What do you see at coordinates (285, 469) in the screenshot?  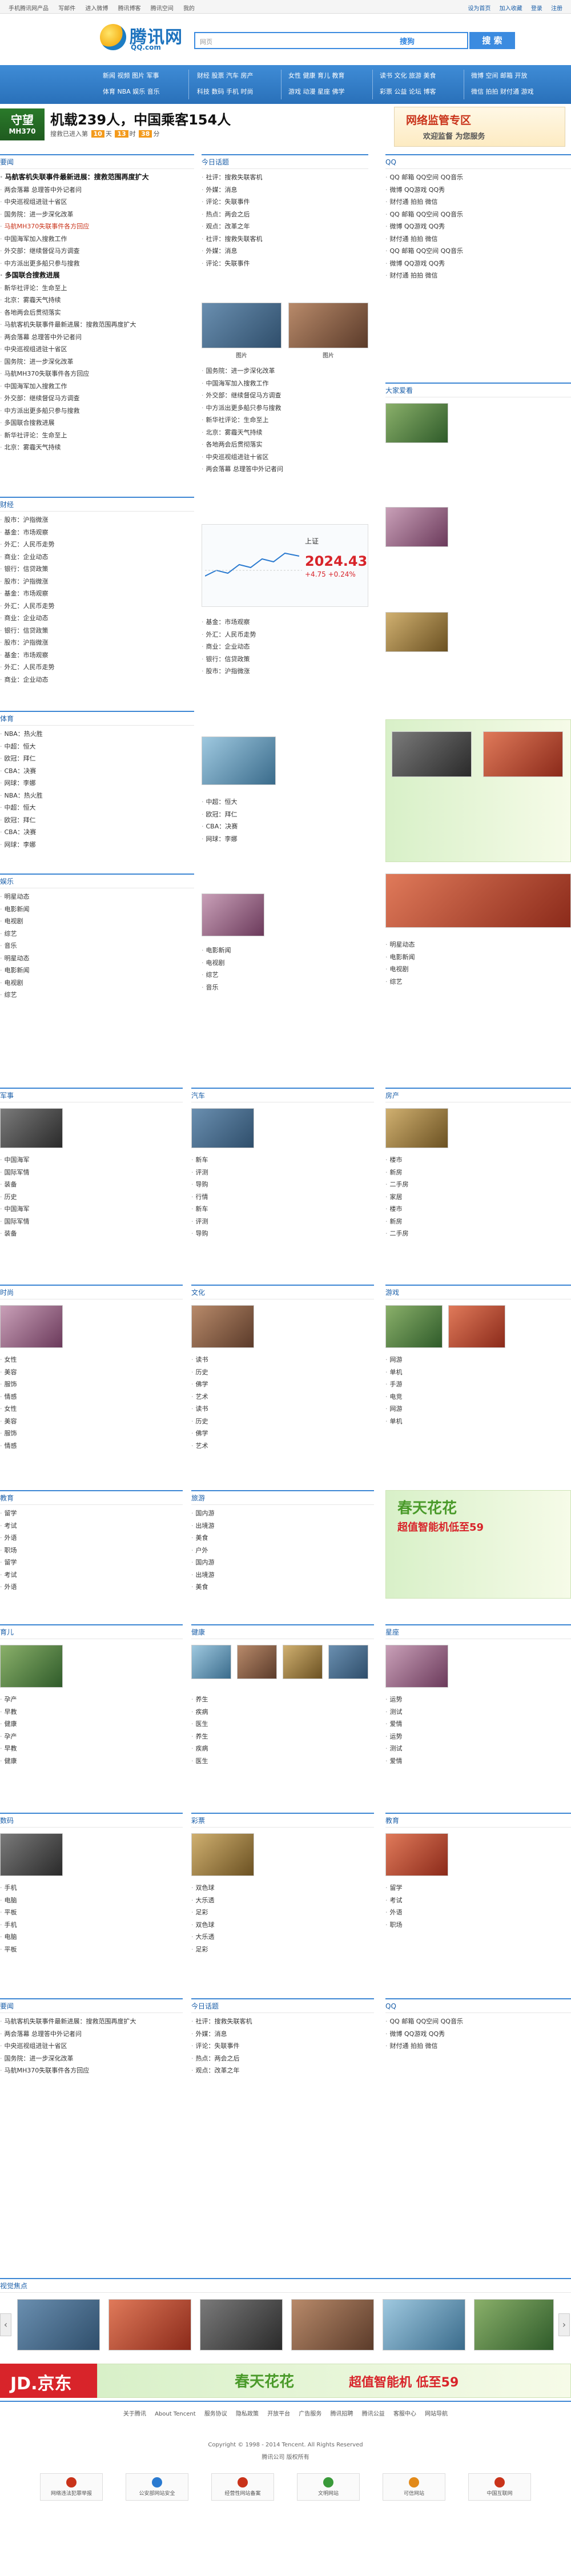 I see `list-item: 两会落幕 总理答中外记者问` at bounding box center [285, 469].